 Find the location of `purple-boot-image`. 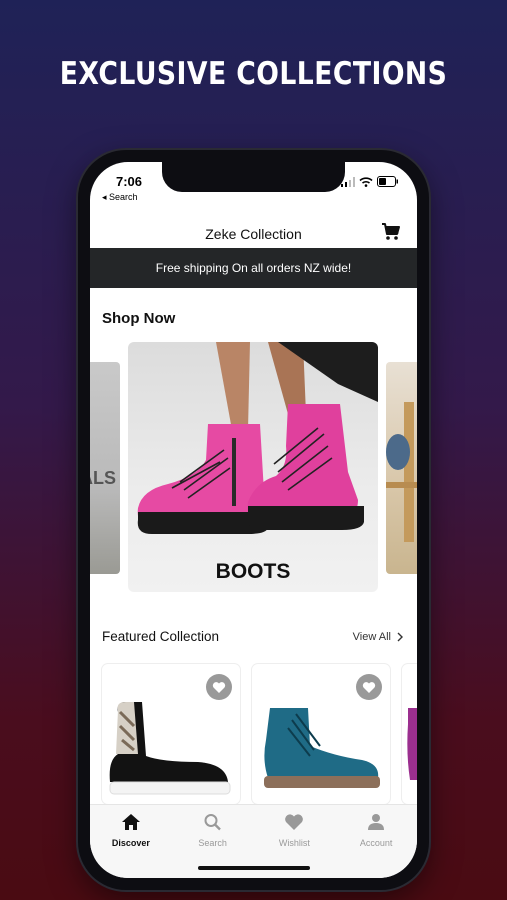

purple-boot-image is located at coordinates (412, 744).